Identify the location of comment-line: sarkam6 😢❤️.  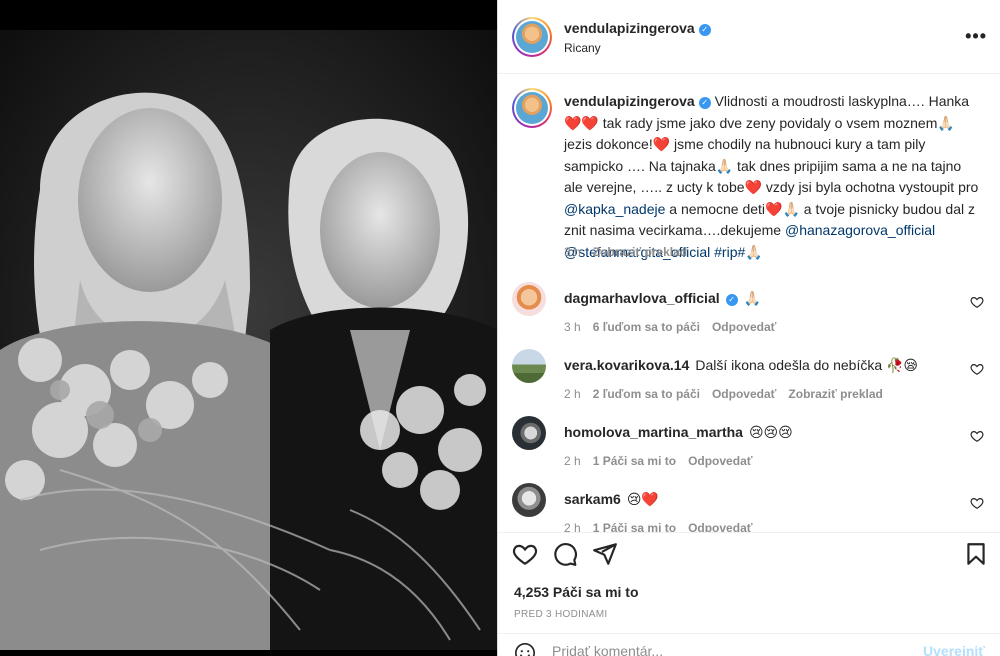
(611, 499).